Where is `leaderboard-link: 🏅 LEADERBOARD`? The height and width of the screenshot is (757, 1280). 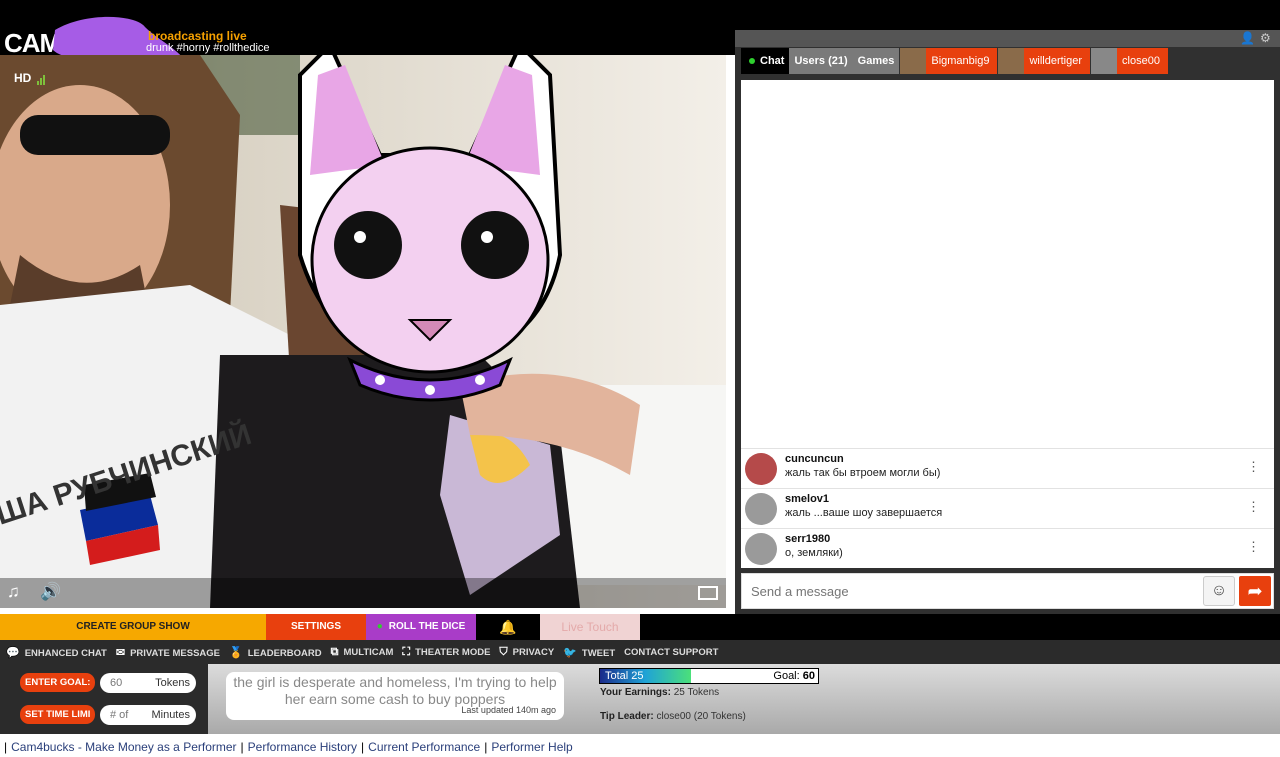 leaderboard-link: 🏅 LEADERBOARD is located at coordinates (275, 652).